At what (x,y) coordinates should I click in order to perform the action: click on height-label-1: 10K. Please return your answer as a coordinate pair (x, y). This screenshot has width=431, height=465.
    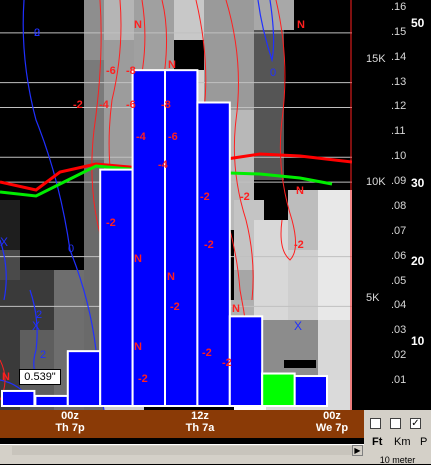
    Looking at the image, I should click on (376, 182).